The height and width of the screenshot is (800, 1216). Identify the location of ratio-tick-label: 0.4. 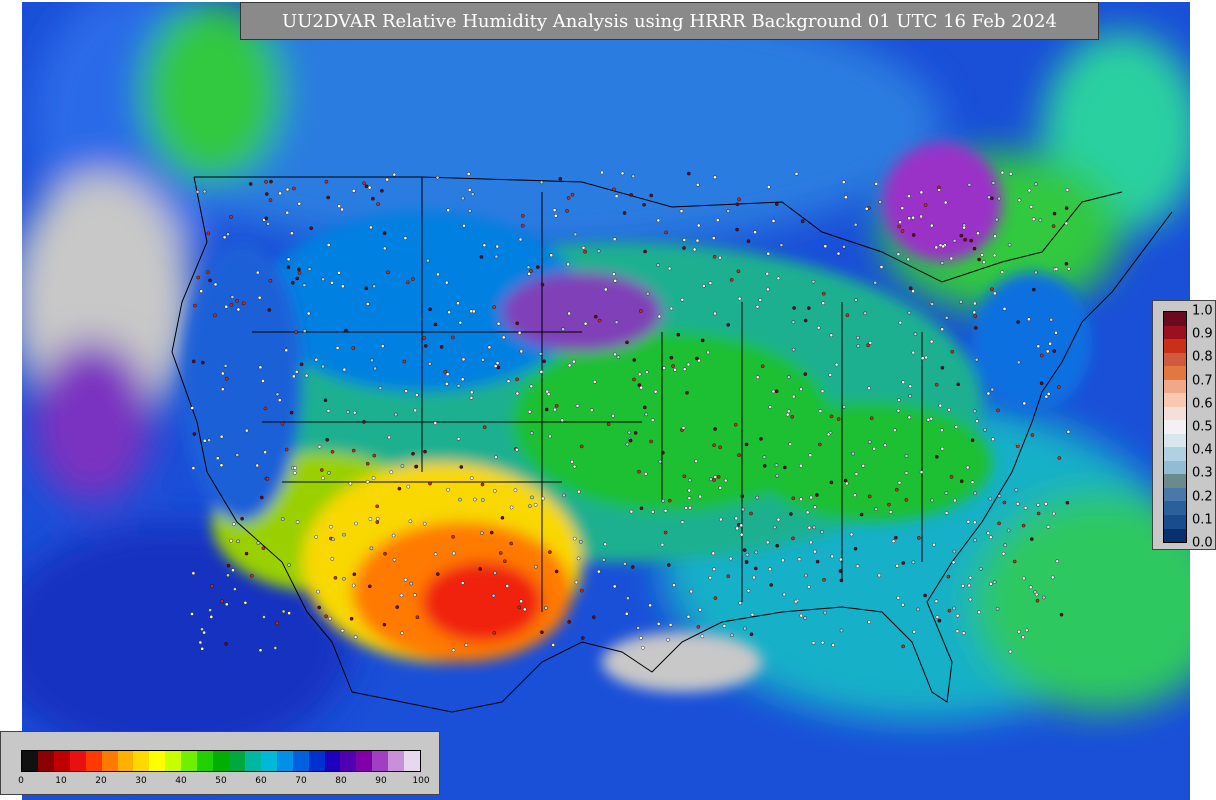
(1202, 450).